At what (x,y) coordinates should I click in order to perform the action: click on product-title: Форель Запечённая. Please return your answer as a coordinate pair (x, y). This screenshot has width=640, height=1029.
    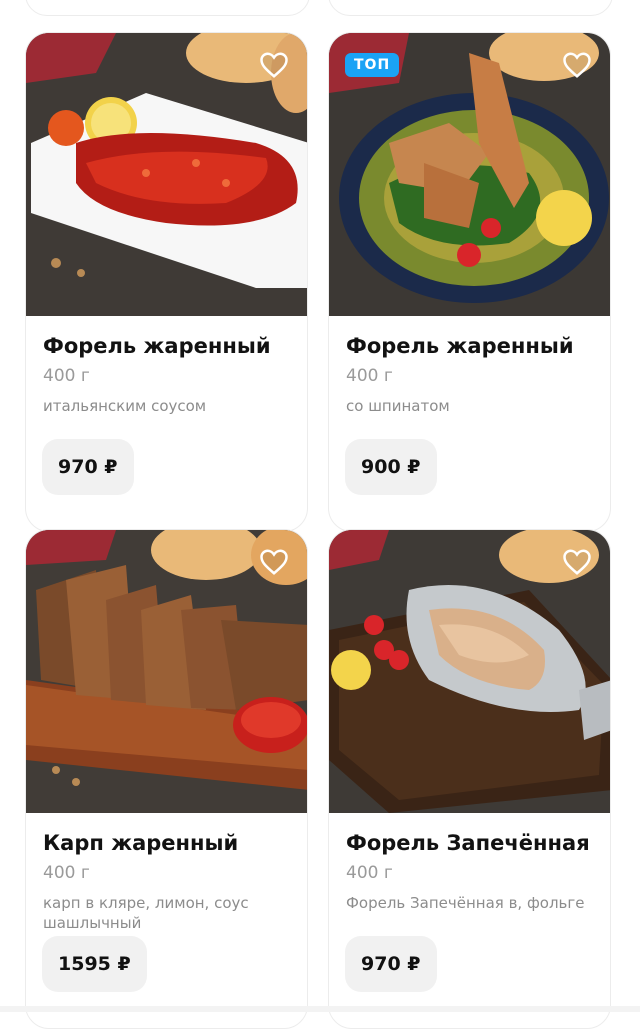
    Looking at the image, I should click on (468, 843).